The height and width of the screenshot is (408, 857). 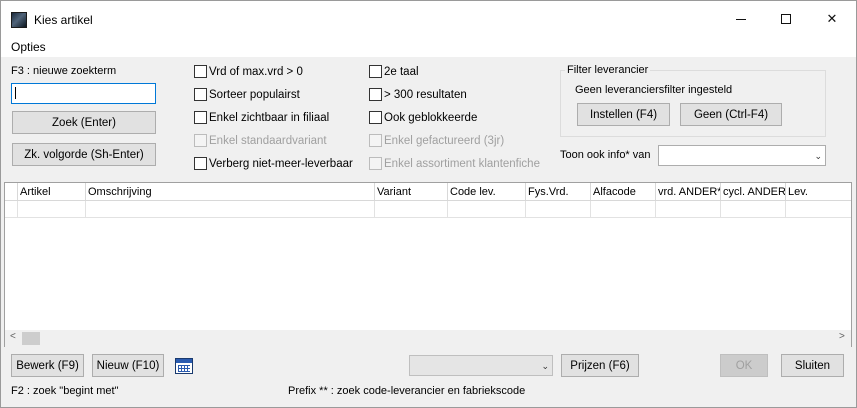 I want to click on column-header-artikel: Artikel, so click(x=52, y=192).